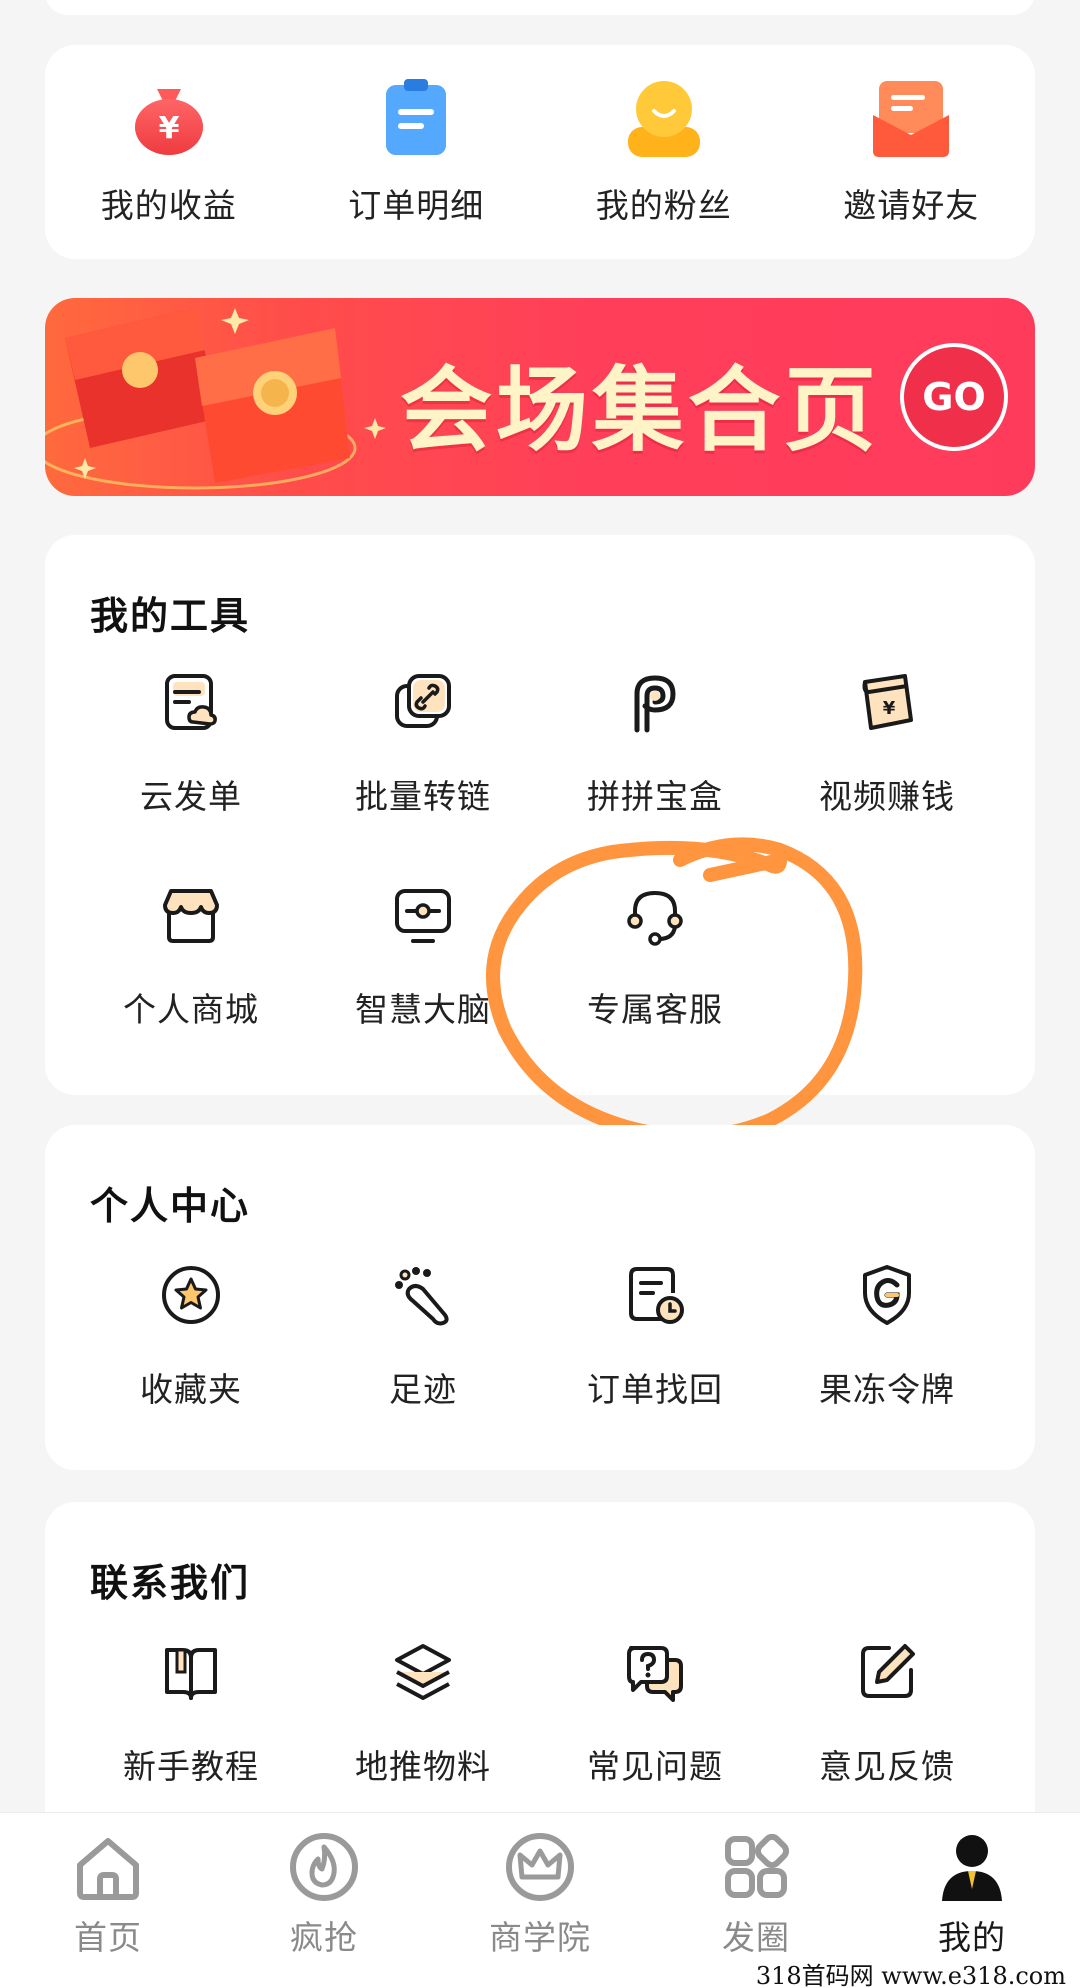 This screenshot has width=1080, height=1988. I want to click on contact-feedback: 意见反馈, so click(887, 1714).